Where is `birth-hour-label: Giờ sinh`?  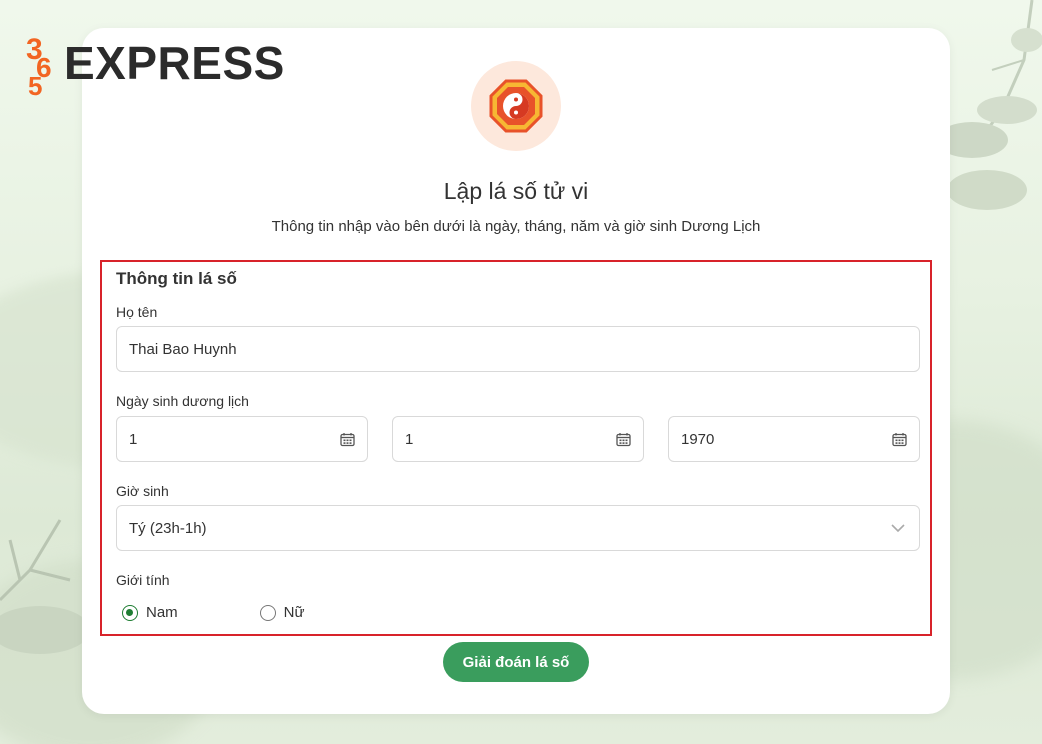 birth-hour-label: Giờ sinh is located at coordinates (142, 491).